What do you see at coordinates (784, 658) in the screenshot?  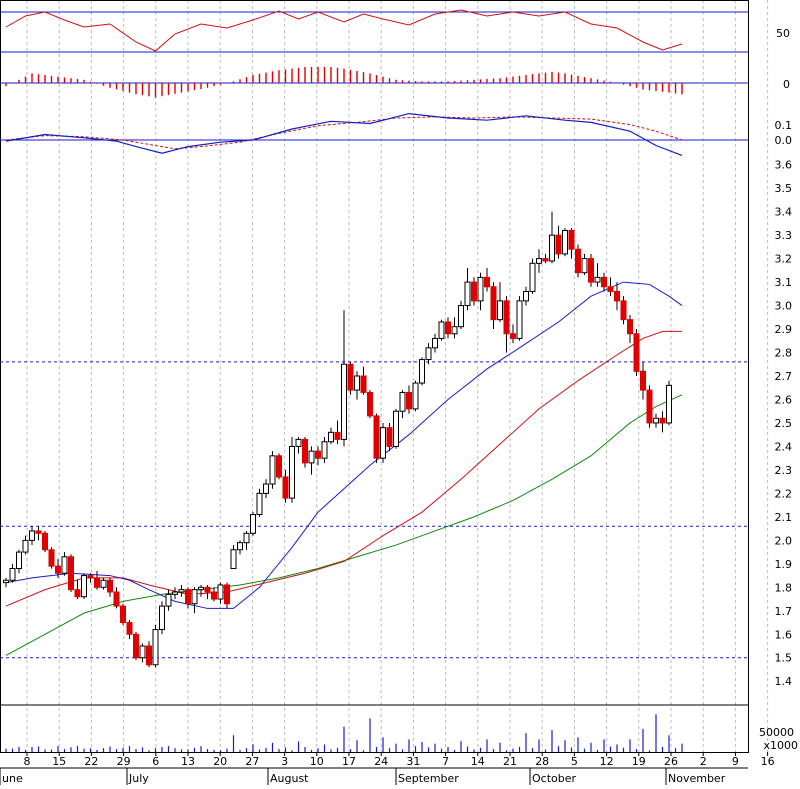 I see `price-tick-label: 1.5` at bounding box center [784, 658].